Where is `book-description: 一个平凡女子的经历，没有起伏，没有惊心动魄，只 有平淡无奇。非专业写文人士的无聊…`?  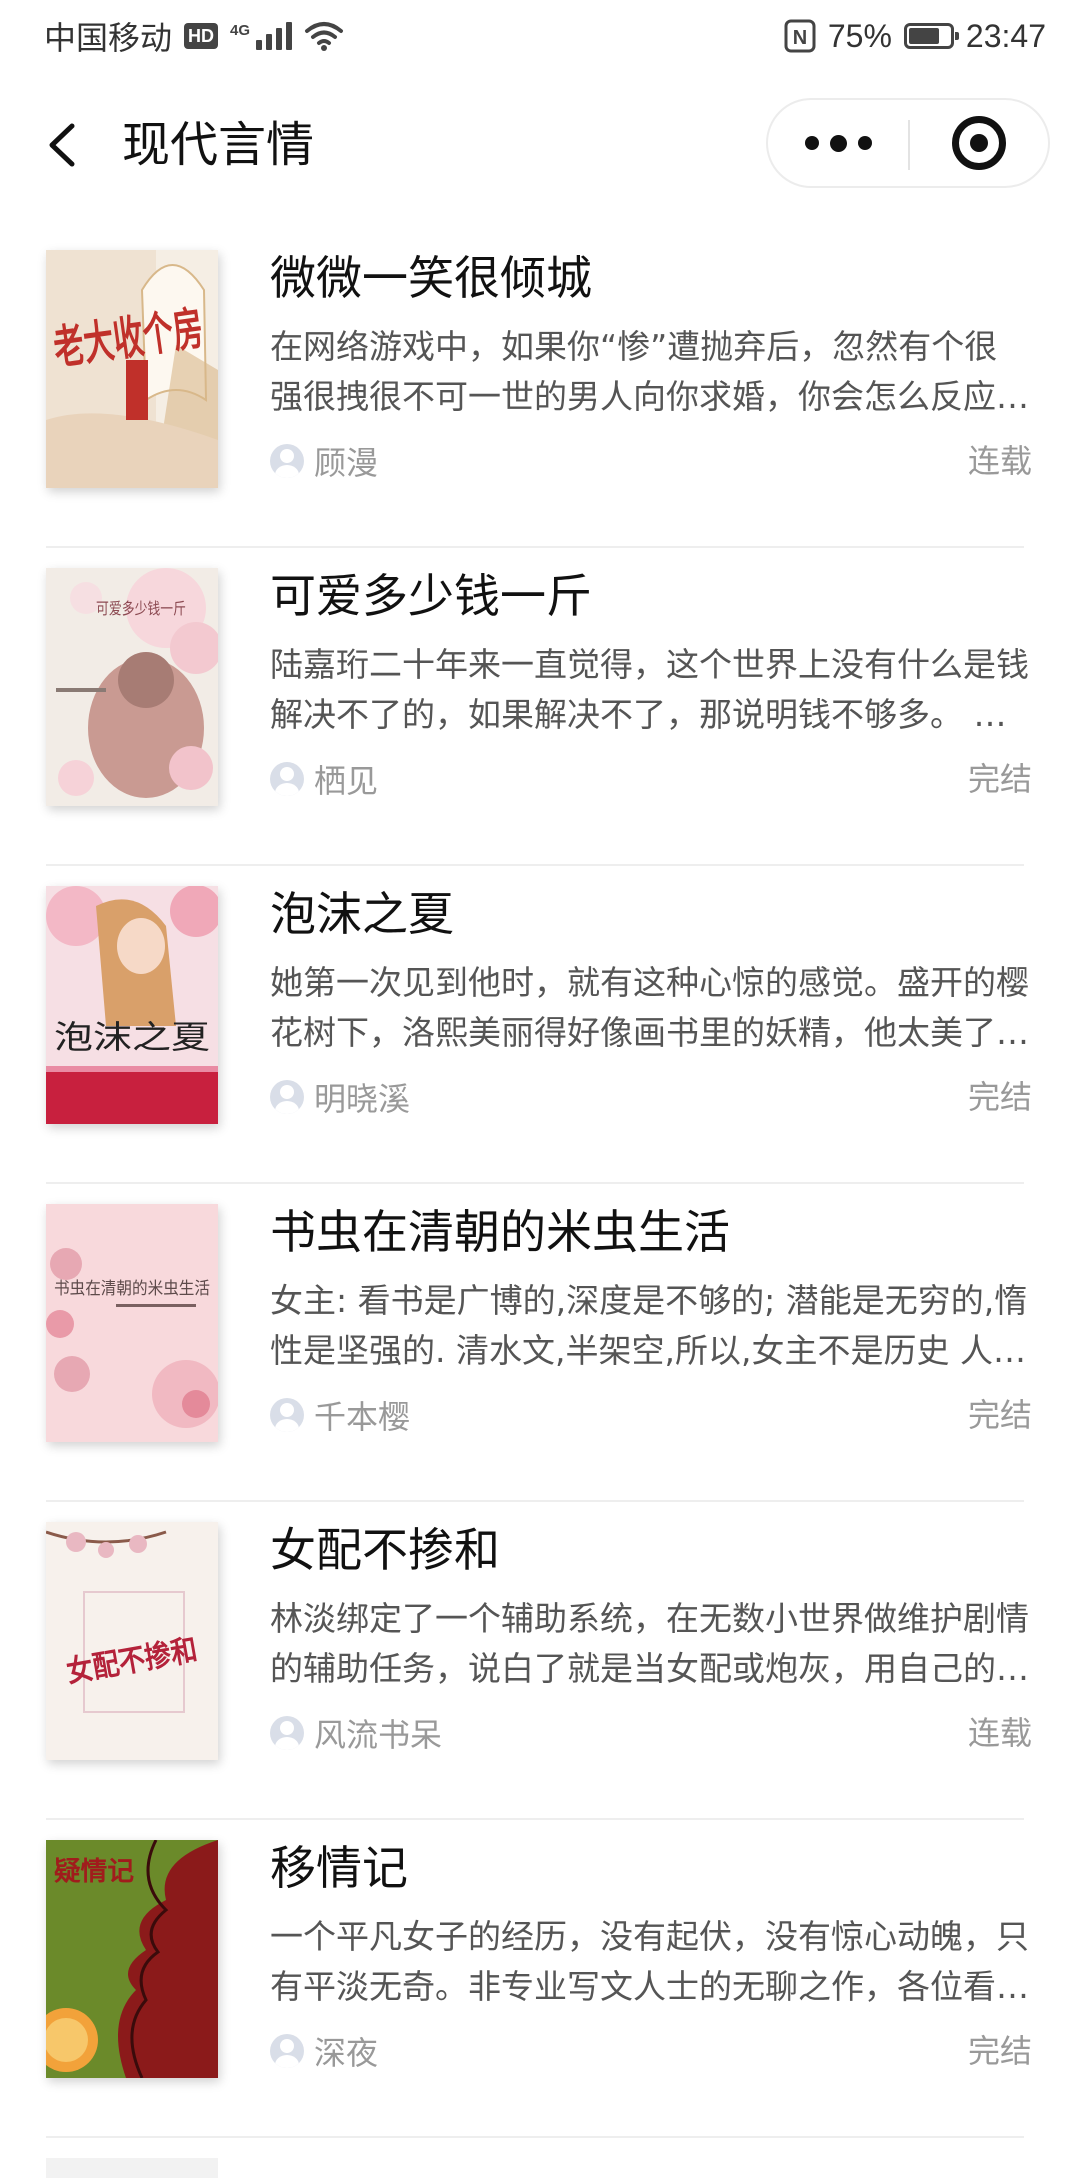 book-description: 一个平凡女子的经历，没有起伏，没有惊心动魄，只 有平淡无奇。非专业写文人士的无聊… is located at coordinates (651, 1962).